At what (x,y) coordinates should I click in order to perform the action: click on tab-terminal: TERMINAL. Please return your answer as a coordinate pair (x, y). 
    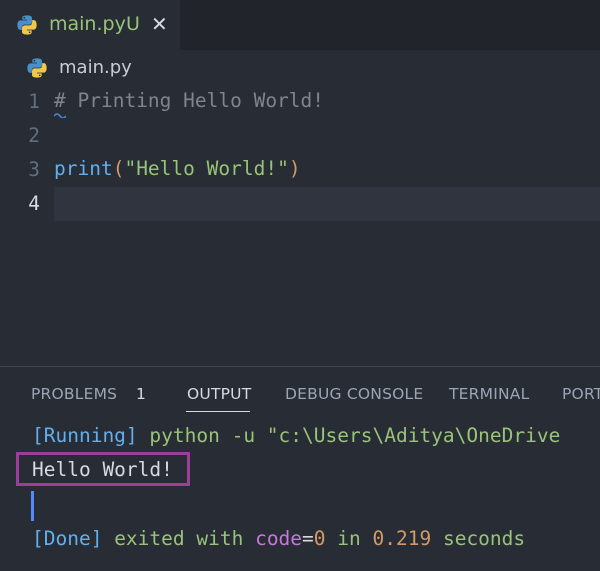
    Looking at the image, I should click on (489, 394).